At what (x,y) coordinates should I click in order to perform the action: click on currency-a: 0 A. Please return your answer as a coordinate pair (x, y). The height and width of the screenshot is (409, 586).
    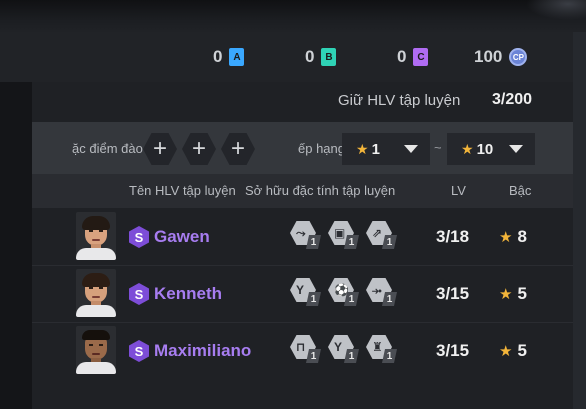
    Looking at the image, I should click on (229, 57).